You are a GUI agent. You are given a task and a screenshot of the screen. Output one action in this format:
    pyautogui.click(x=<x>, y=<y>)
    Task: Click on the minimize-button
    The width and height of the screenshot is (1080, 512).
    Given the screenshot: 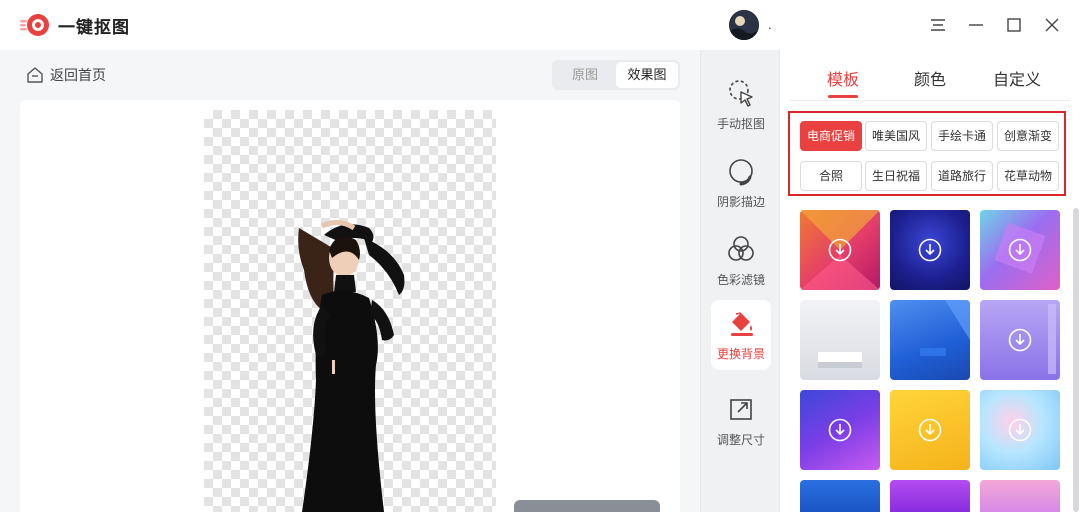 What is the action you would take?
    pyautogui.click(x=976, y=25)
    